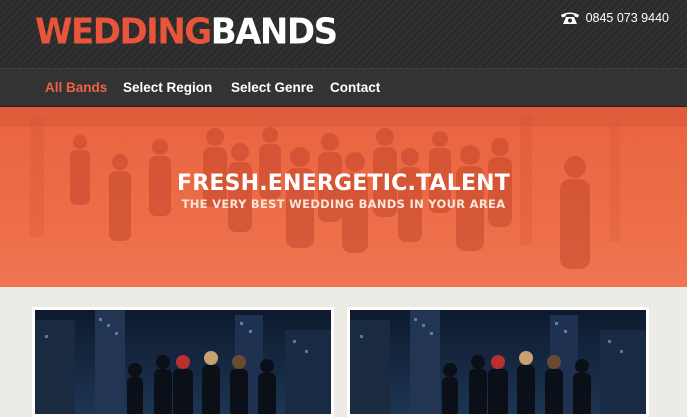  Describe the element at coordinates (123, 32) in the screenshot. I see `logo-text-wedding: WEDDING` at that location.